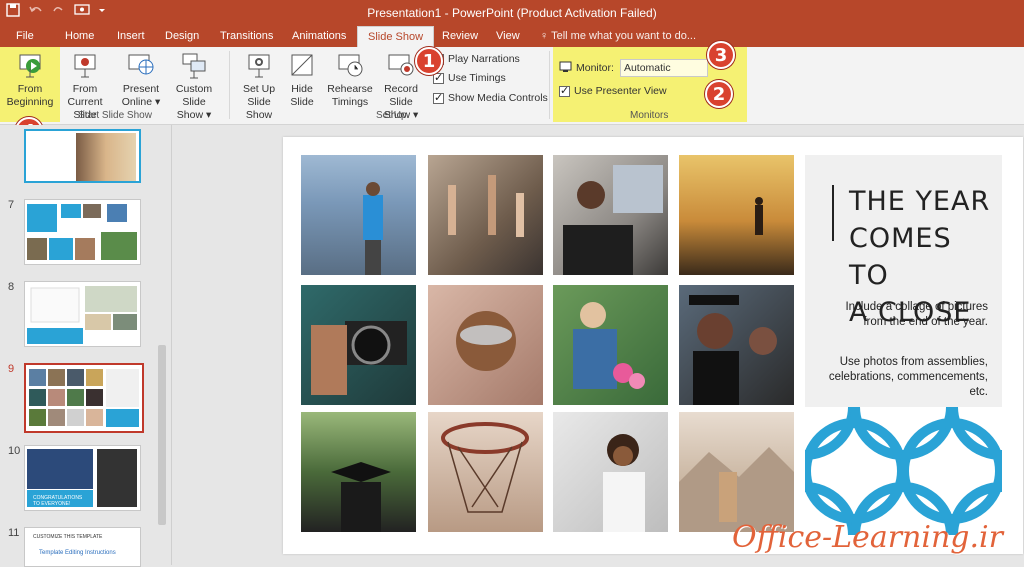 The image size is (1024, 567). What do you see at coordinates (11, 369) in the screenshot?
I see `slide-number: 9` at bounding box center [11, 369].